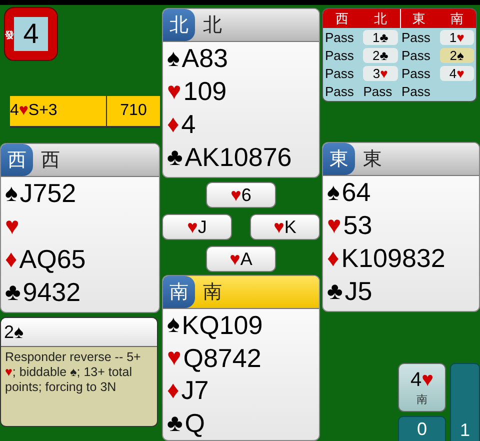 Image resolution: width=480 pixels, height=441 pixels. Describe the element at coordinates (358, 291) in the screenshot. I see `card-holding: J5` at that location.